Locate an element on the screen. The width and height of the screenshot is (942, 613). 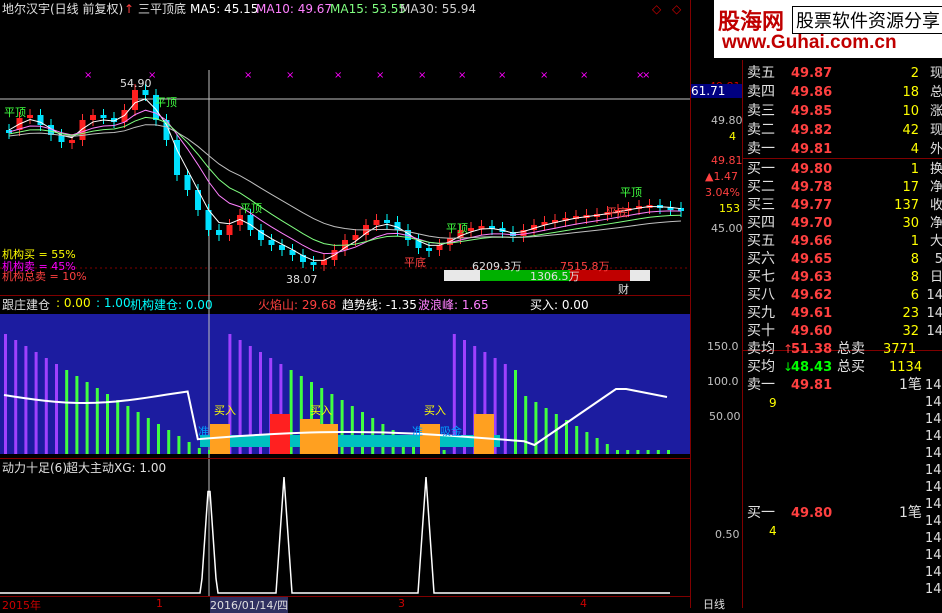
buy-row: 买一 49.80 1 换 is located at coordinates (842, 169).